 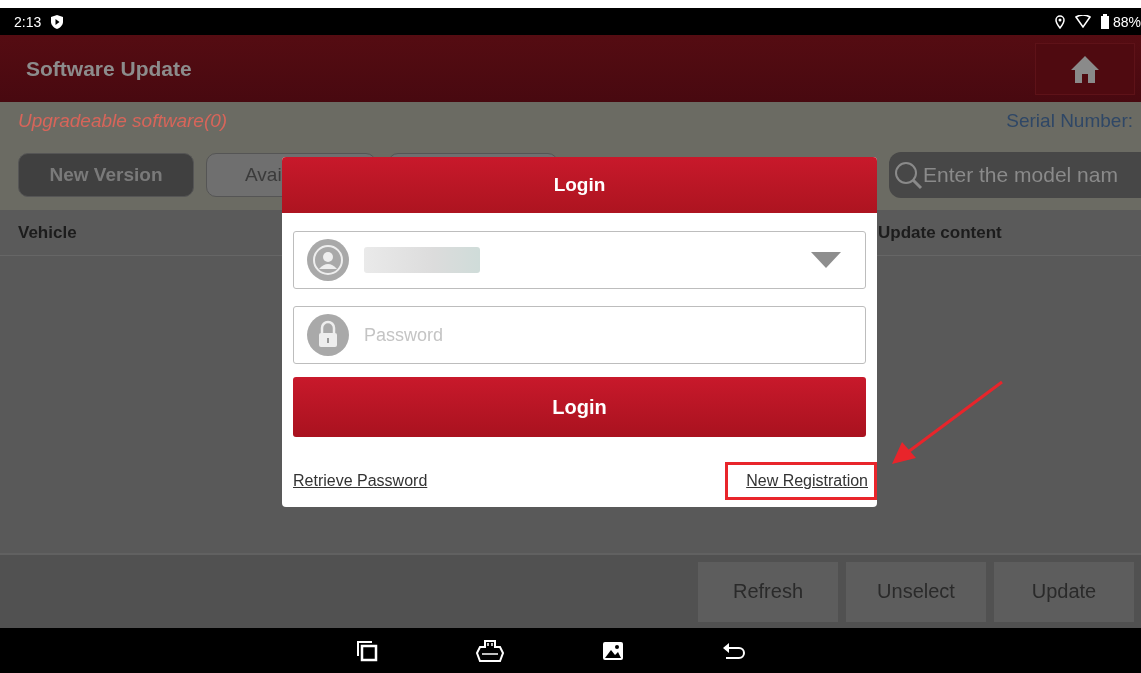 What do you see at coordinates (579, 260) in the screenshot?
I see `username-field` at bounding box center [579, 260].